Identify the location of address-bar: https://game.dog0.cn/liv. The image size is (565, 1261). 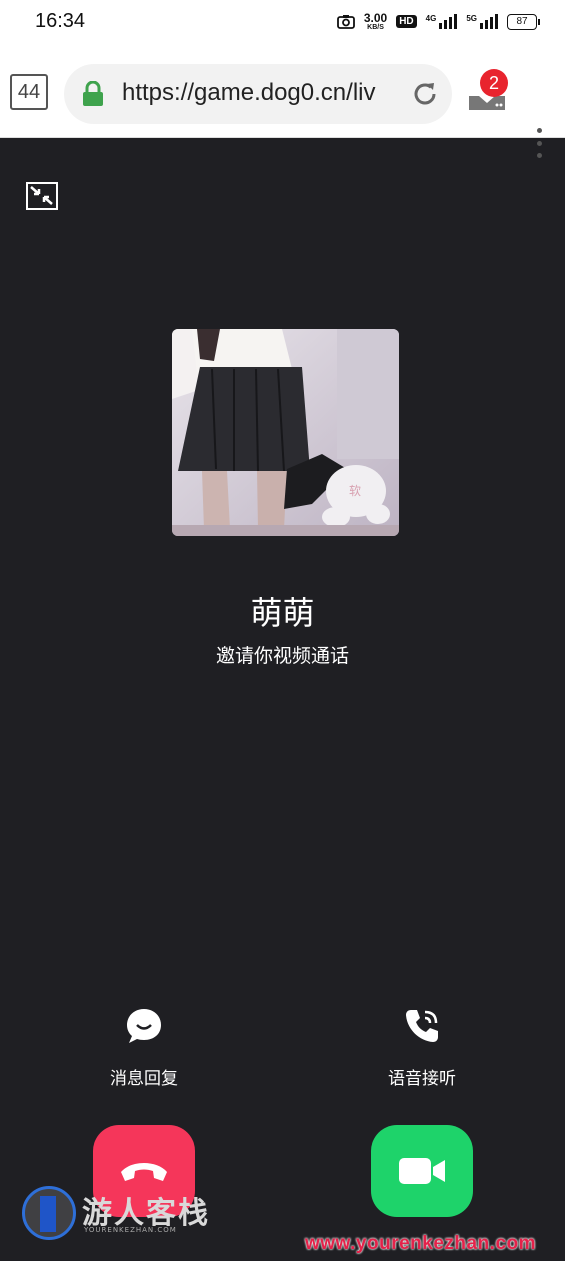
(258, 94).